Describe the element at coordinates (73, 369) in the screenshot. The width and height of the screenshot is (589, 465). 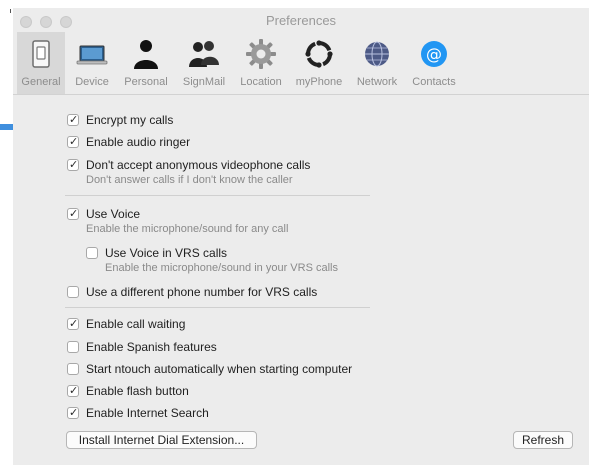
I see `auto-start-checkbox` at that location.